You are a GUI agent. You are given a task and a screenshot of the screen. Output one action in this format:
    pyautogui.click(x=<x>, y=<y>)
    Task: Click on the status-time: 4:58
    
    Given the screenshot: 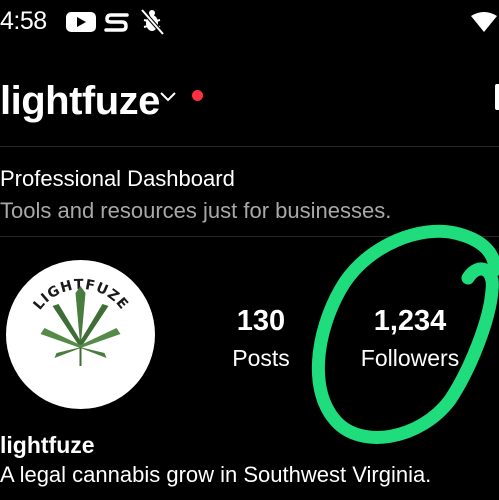 What is the action you would take?
    pyautogui.click(x=23, y=21)
    